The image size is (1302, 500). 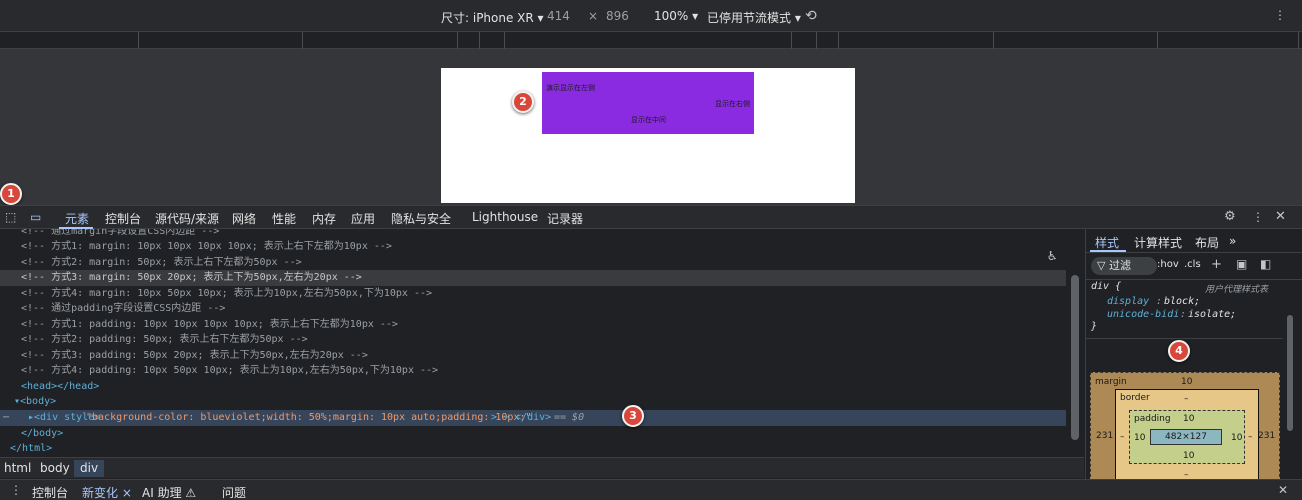 What do you see at coordinates (363, 218) in the screenshot?
I see `tab-application: 应用` at bounding box center [363, 218].